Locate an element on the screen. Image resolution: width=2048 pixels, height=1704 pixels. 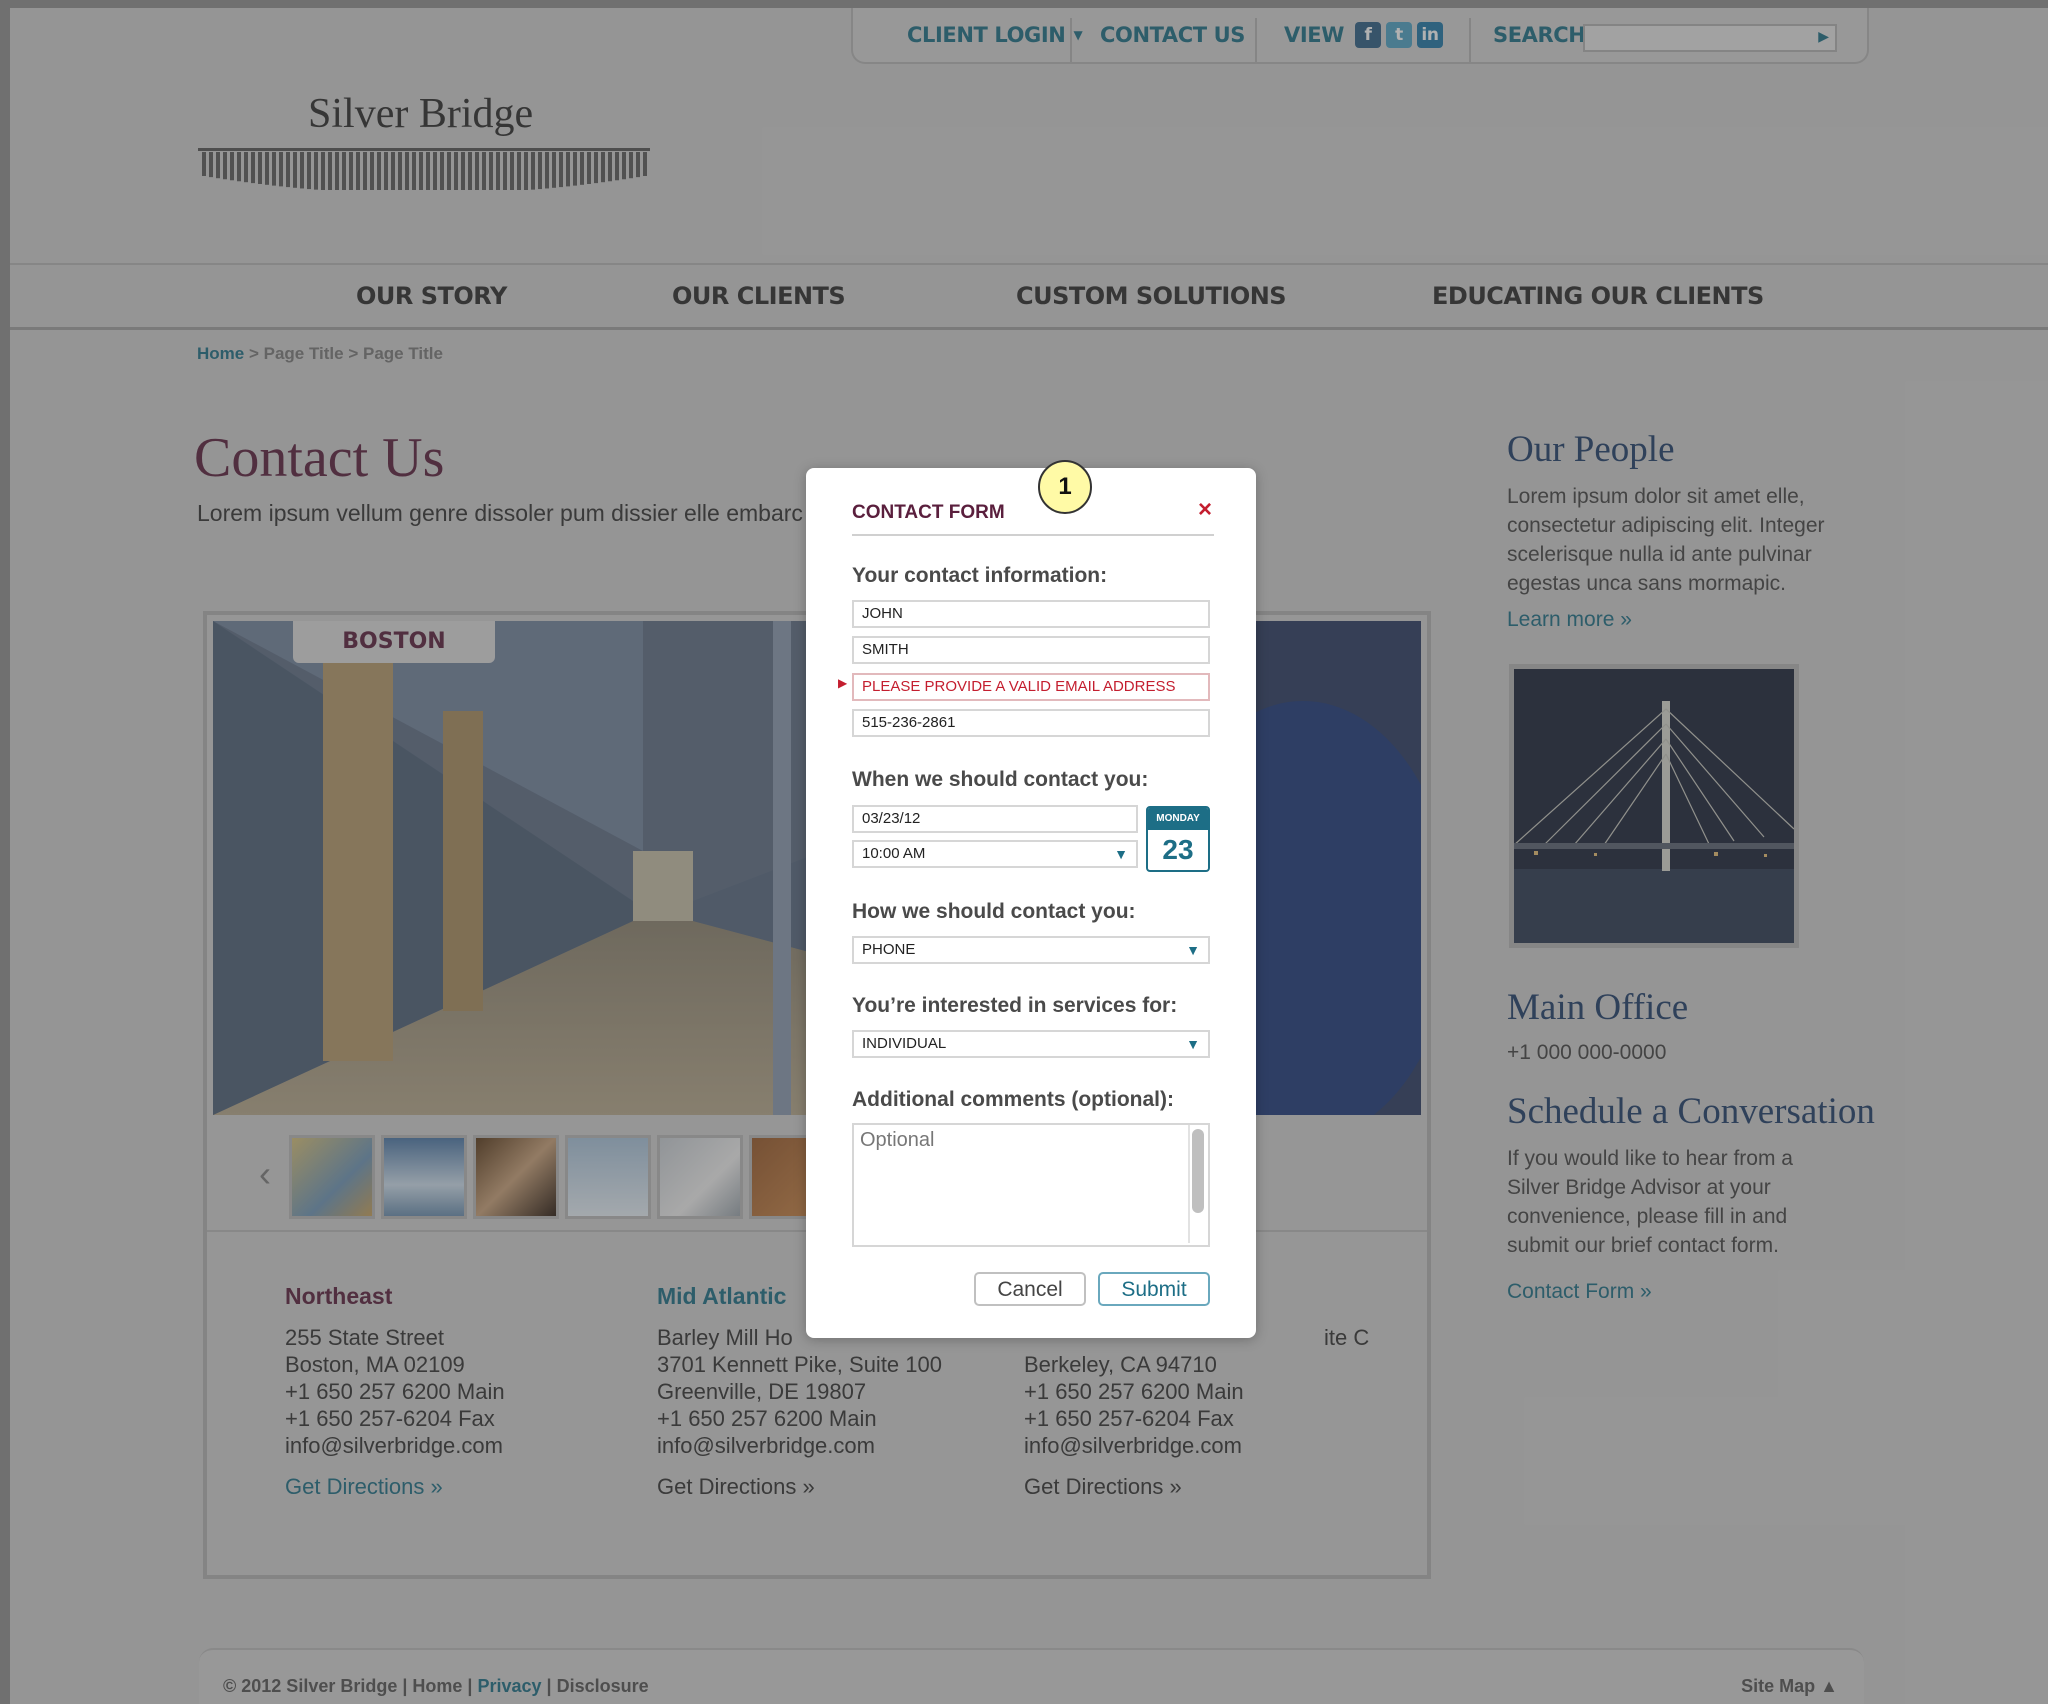
search-label: SEARCH is located at coordinates (1539, 35).